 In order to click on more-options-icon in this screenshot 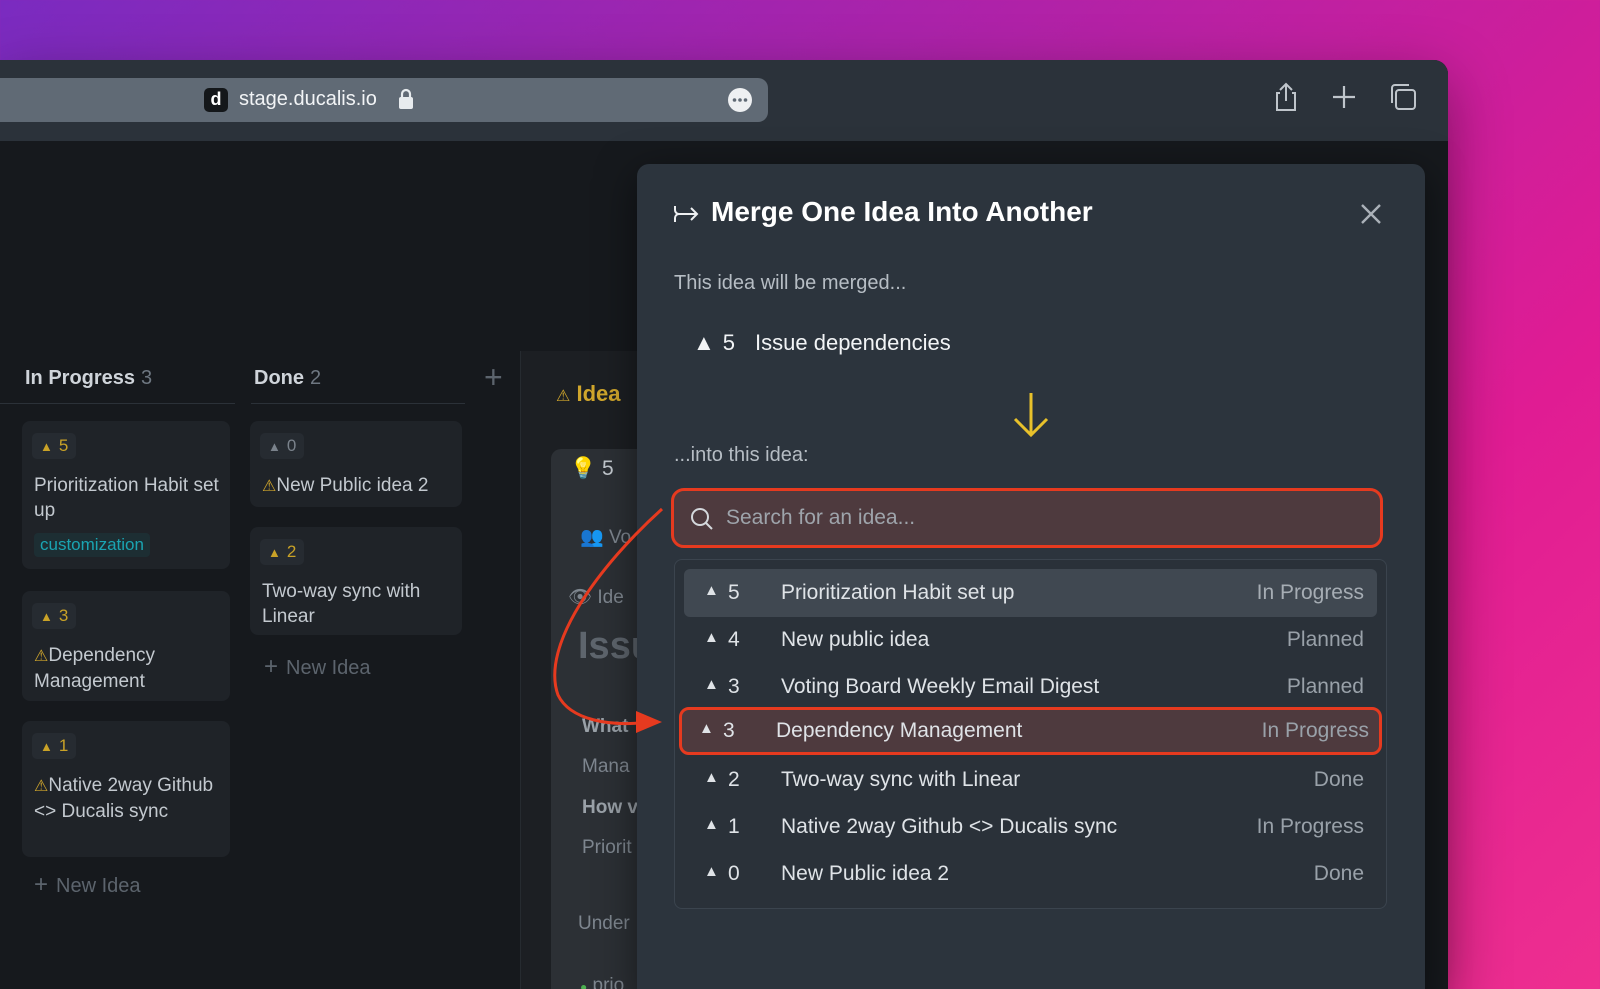, I will do `click(740, 100)`.